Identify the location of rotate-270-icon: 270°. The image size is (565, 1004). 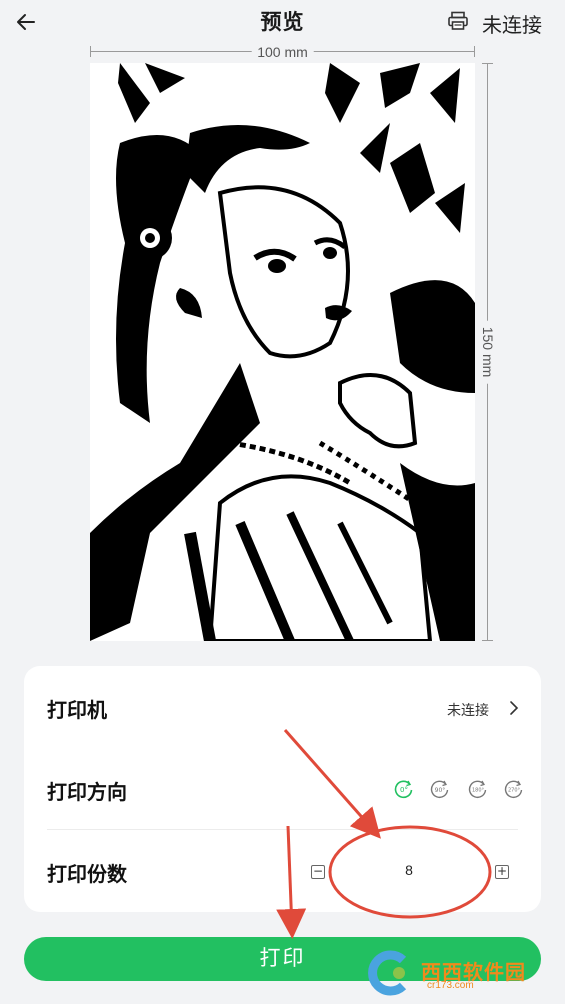
(514, 789).